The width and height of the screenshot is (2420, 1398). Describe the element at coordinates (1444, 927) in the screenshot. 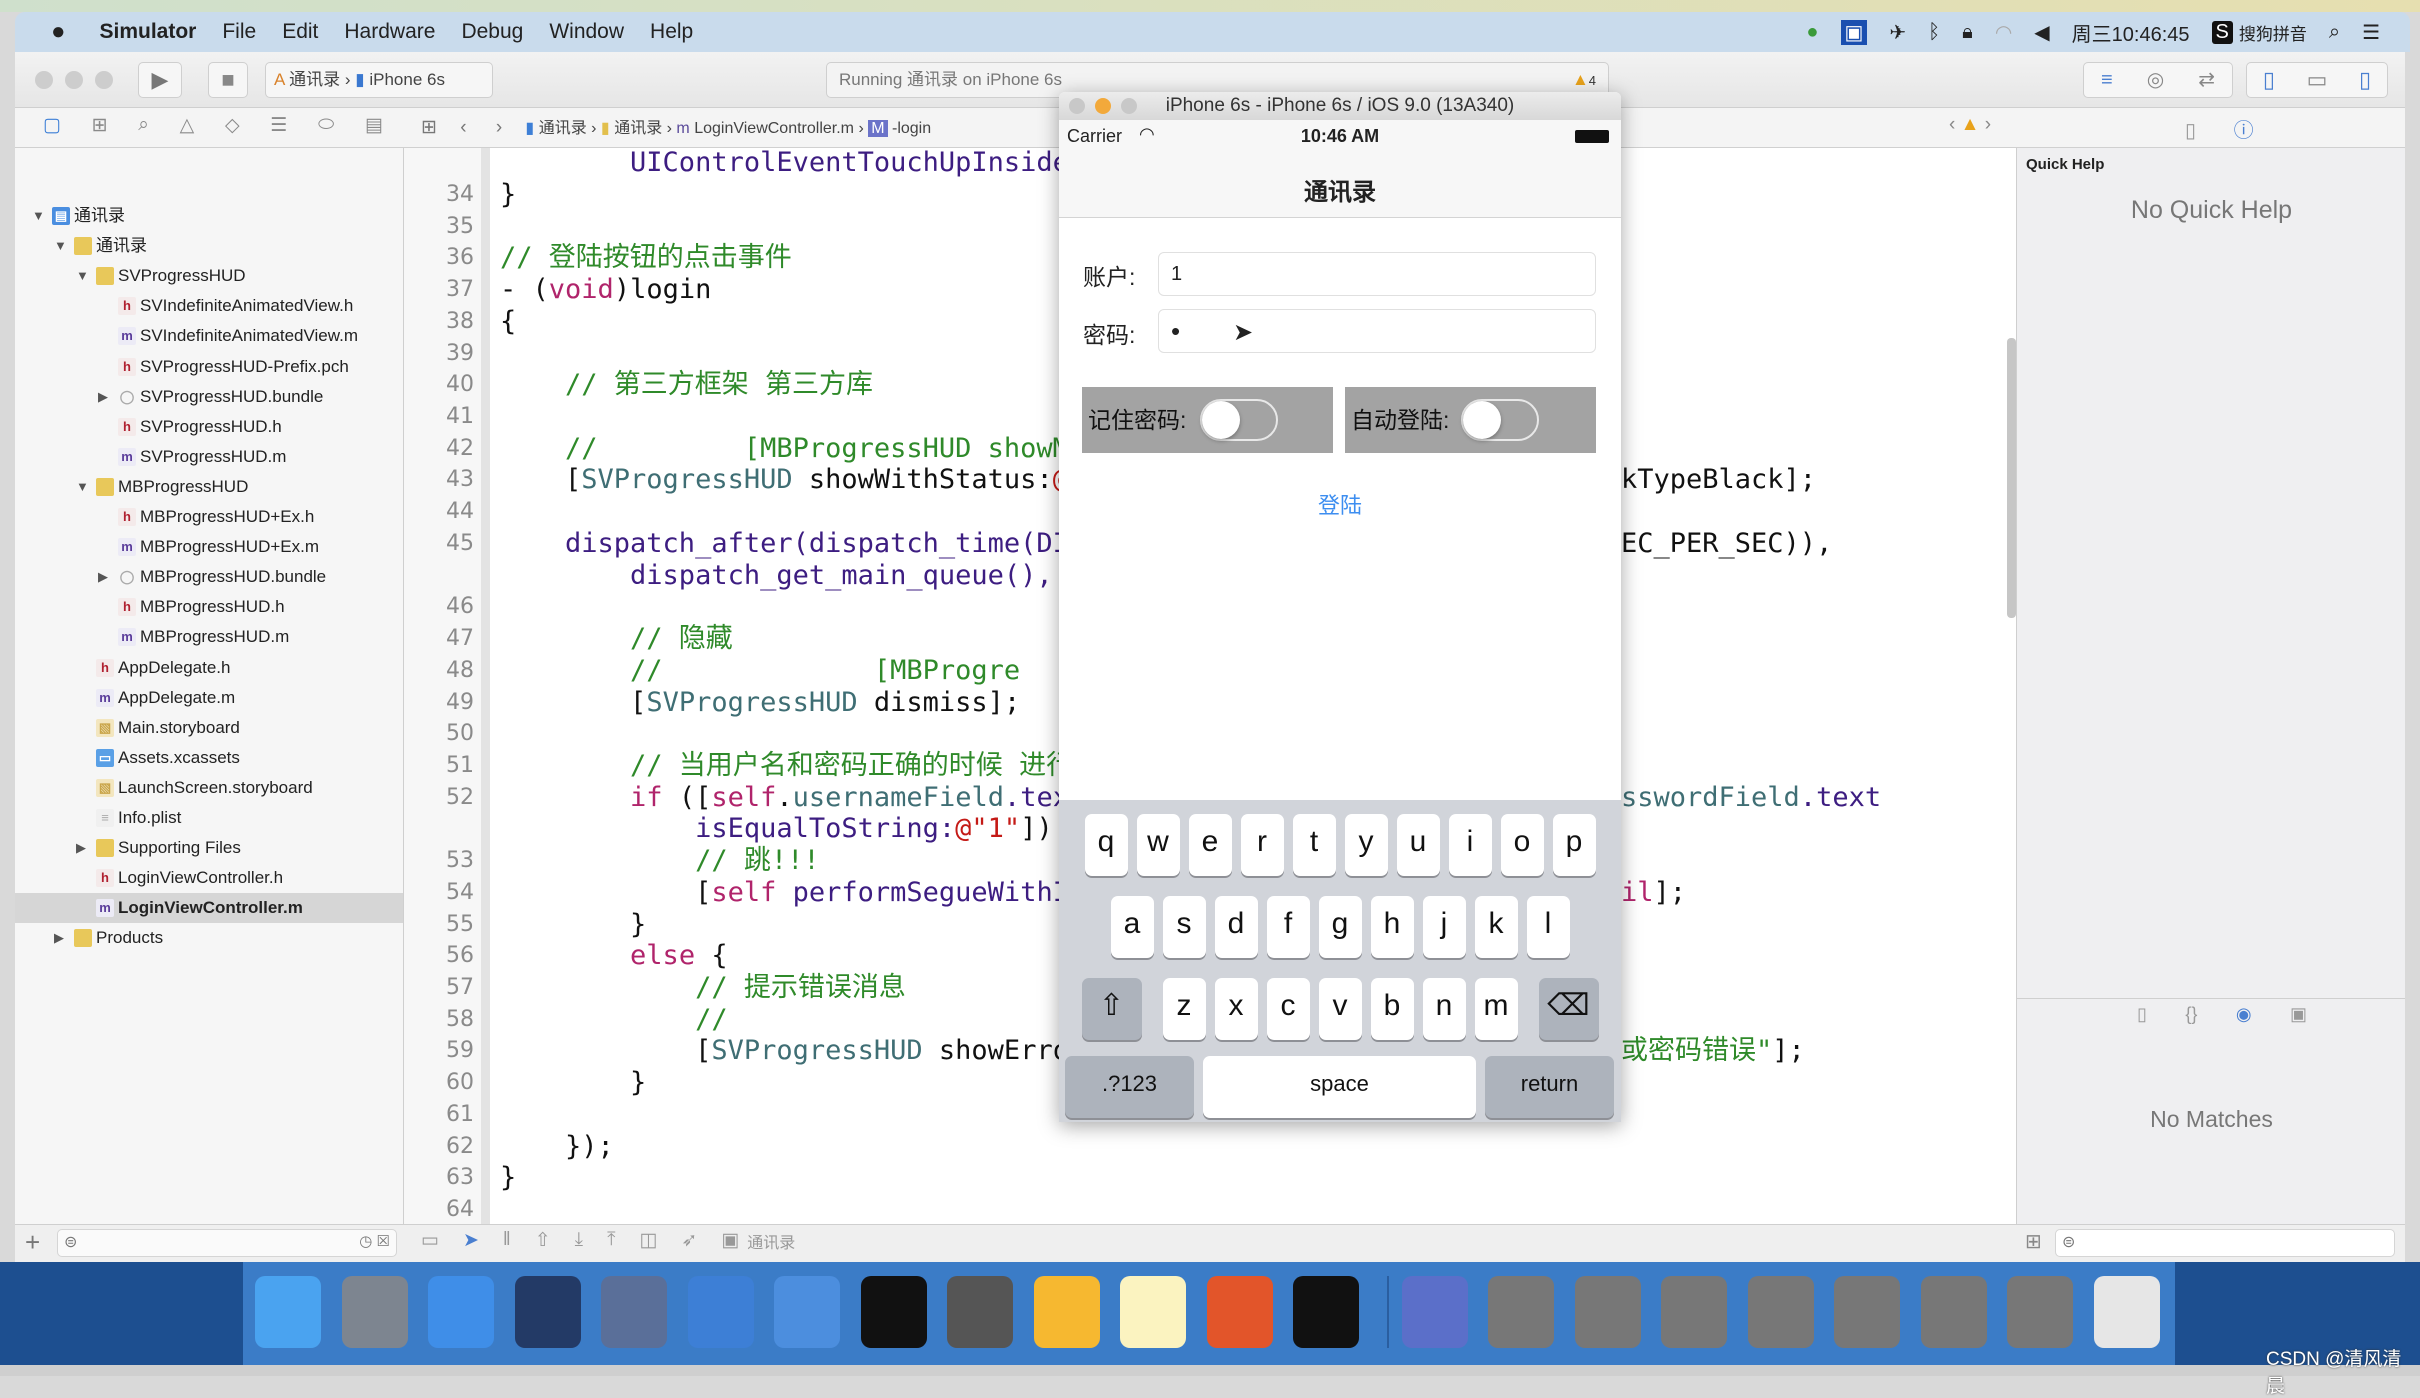

I see `key-j: j` at that location.